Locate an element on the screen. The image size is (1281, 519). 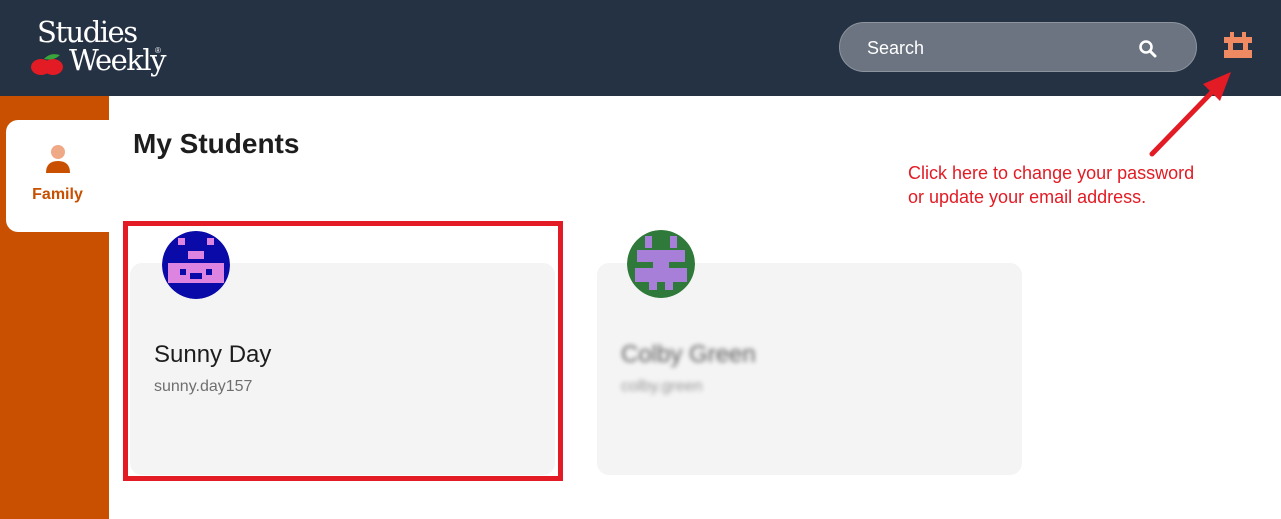
student-name: Colby Green is located at coordinates (688, 354).